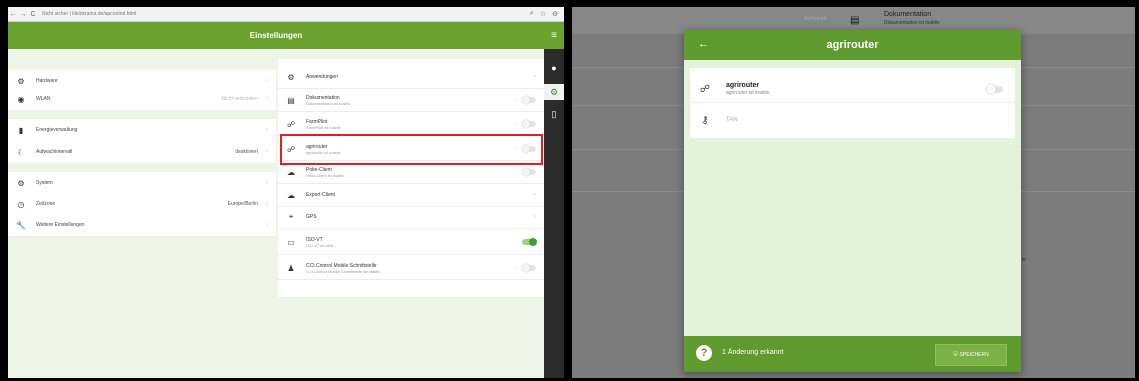  What do you see at coordinates (855, 20) in the screenshot?
I see `document-icon: ▤` at bounding box center [855, 20].